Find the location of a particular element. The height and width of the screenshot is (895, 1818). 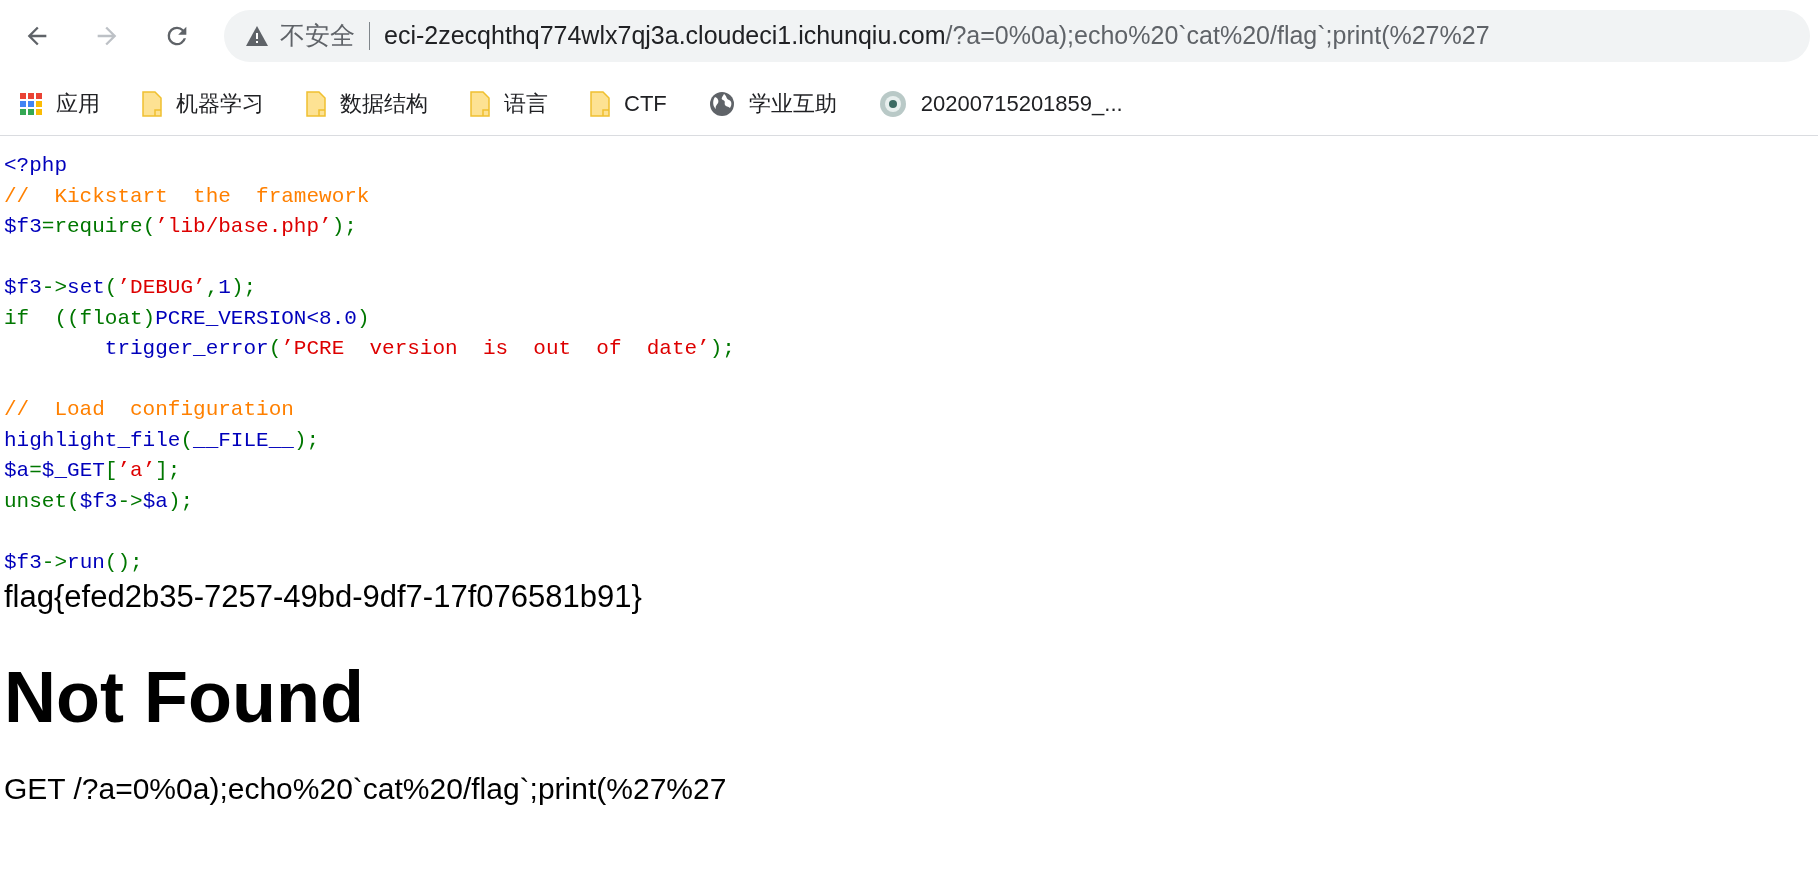

code-line: if ((float)PCRE_VERSION<8.0) is located at coordinates (187, 318).